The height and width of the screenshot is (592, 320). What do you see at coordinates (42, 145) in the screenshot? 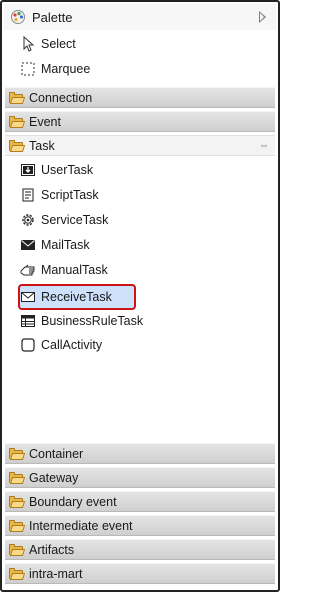
I see `drawer-task-label: Task` at bounding box center [42, 145].